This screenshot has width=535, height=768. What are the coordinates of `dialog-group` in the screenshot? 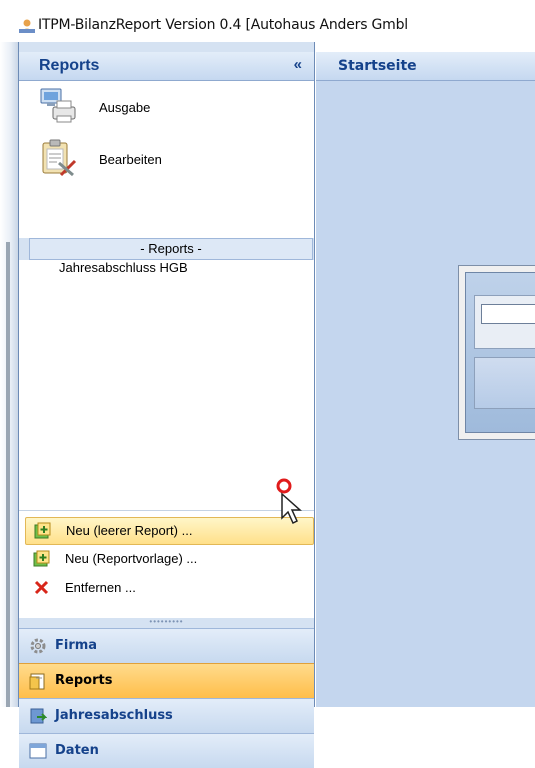 It's located at (504, 322).